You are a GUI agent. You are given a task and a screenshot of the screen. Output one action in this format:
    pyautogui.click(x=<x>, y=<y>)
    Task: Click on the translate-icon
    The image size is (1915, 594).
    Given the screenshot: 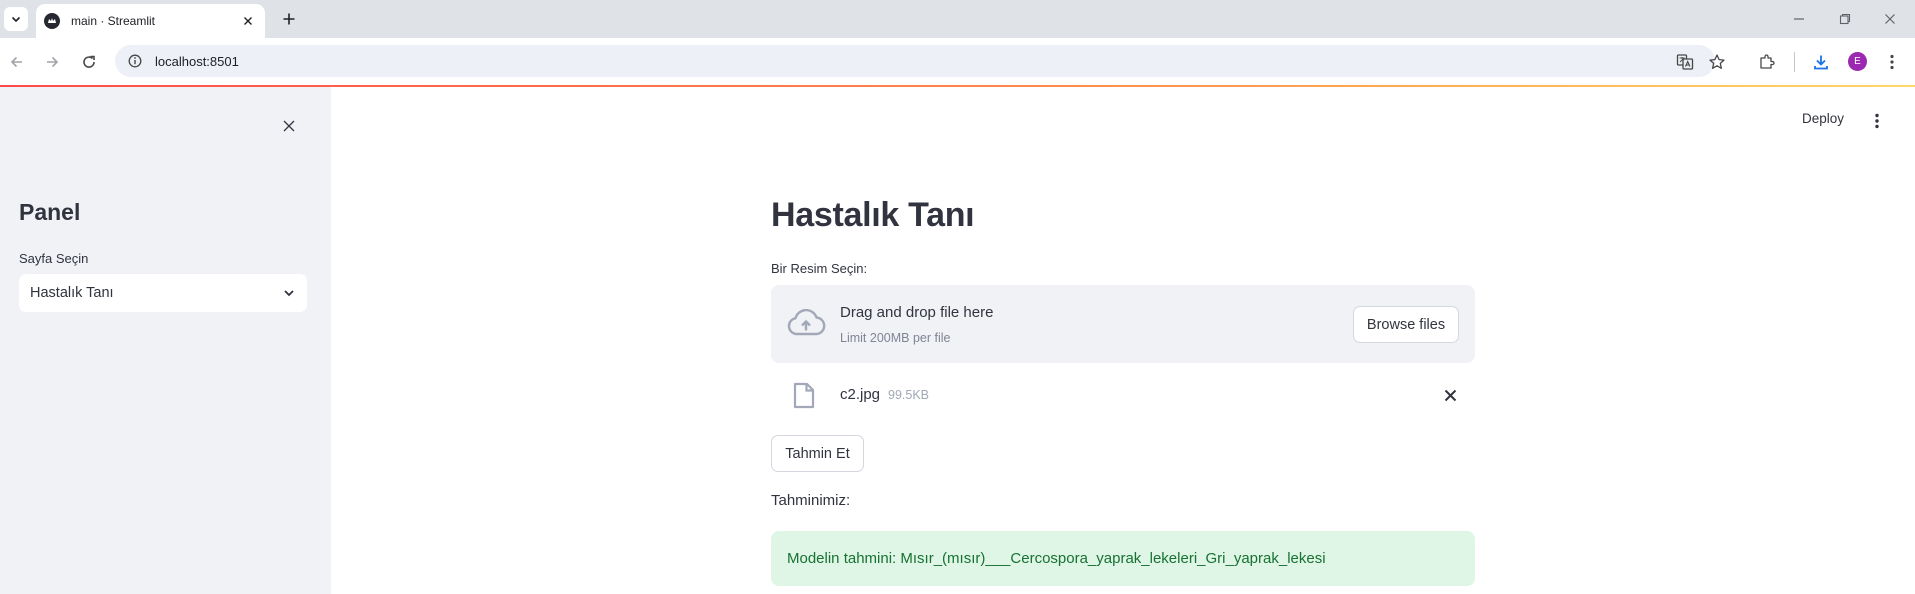 What is the action you would take?
    pyautogui.click(x=1685, y=62)
    